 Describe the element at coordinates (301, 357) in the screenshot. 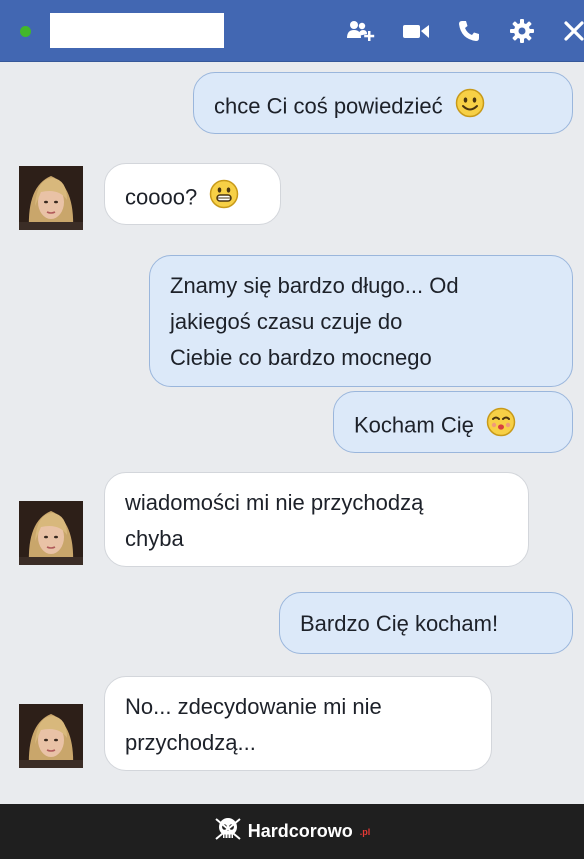

I see `message-line: Ciebie co bardzo mocnego` at that location.